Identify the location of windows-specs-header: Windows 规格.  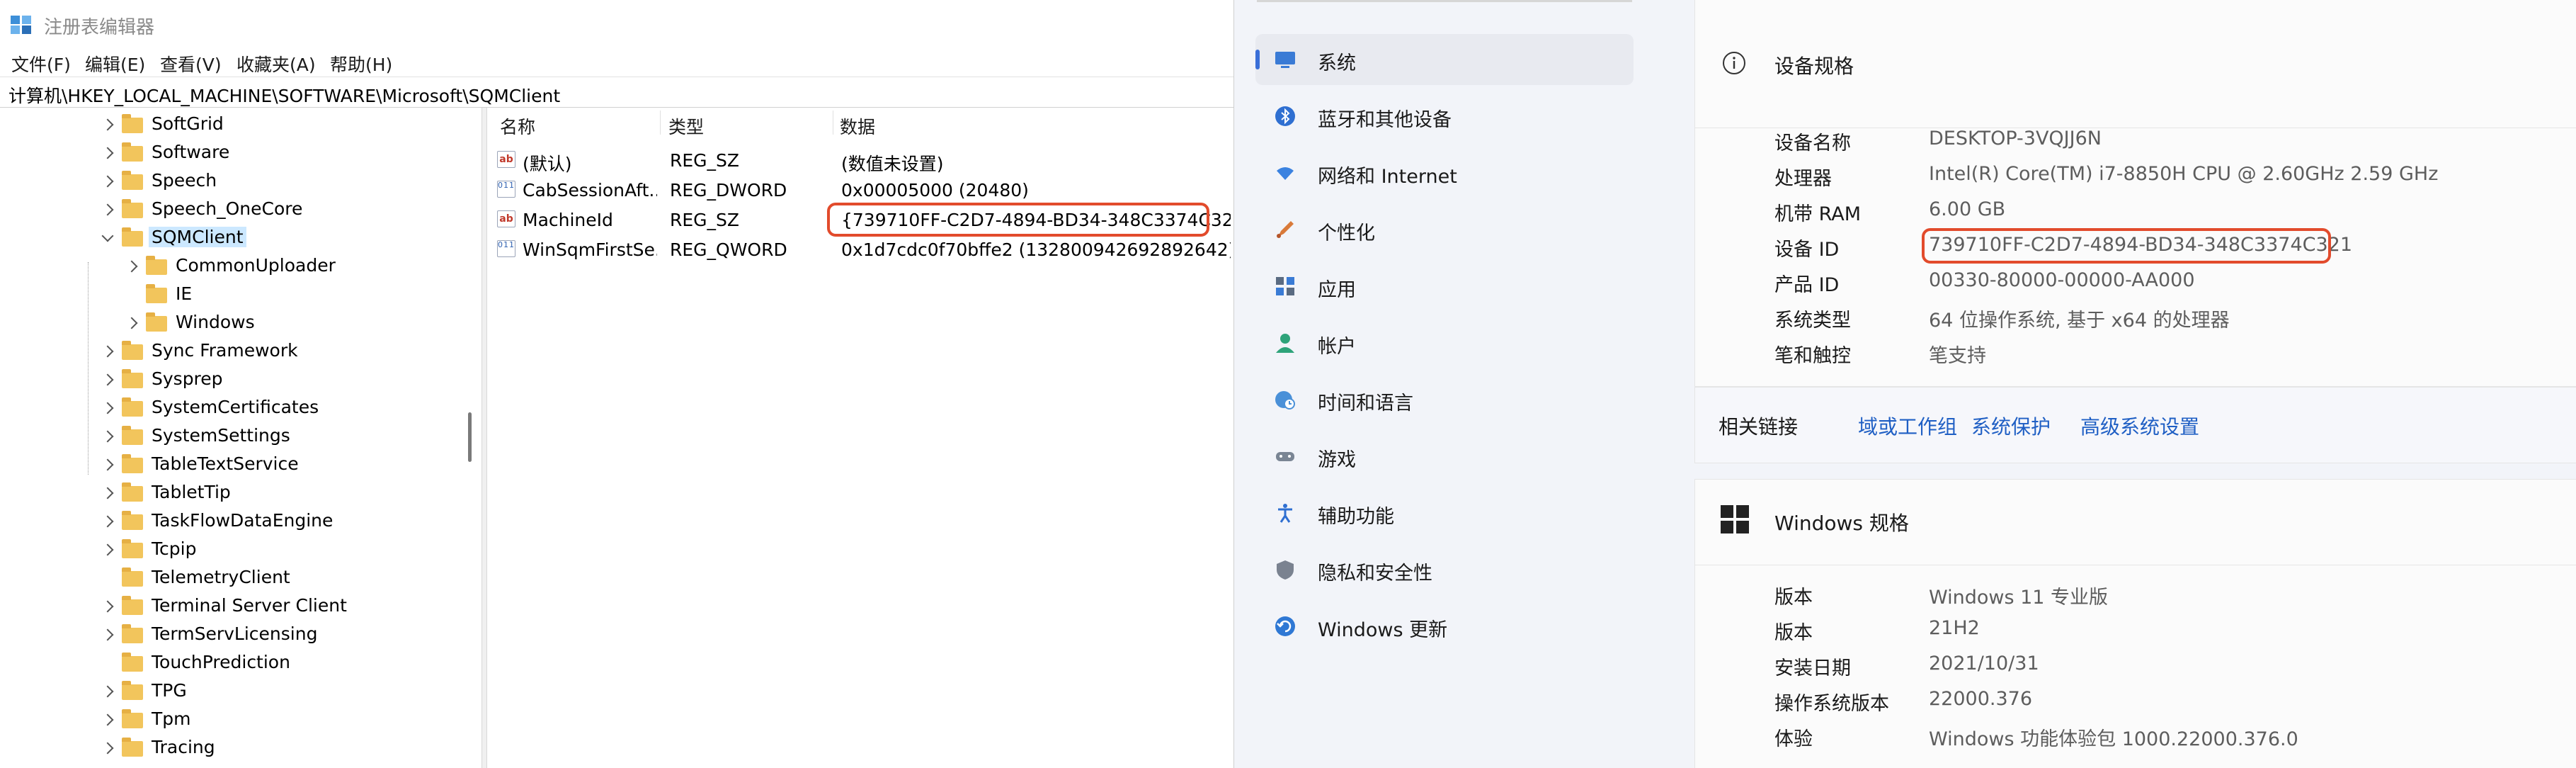
(2135, 522).